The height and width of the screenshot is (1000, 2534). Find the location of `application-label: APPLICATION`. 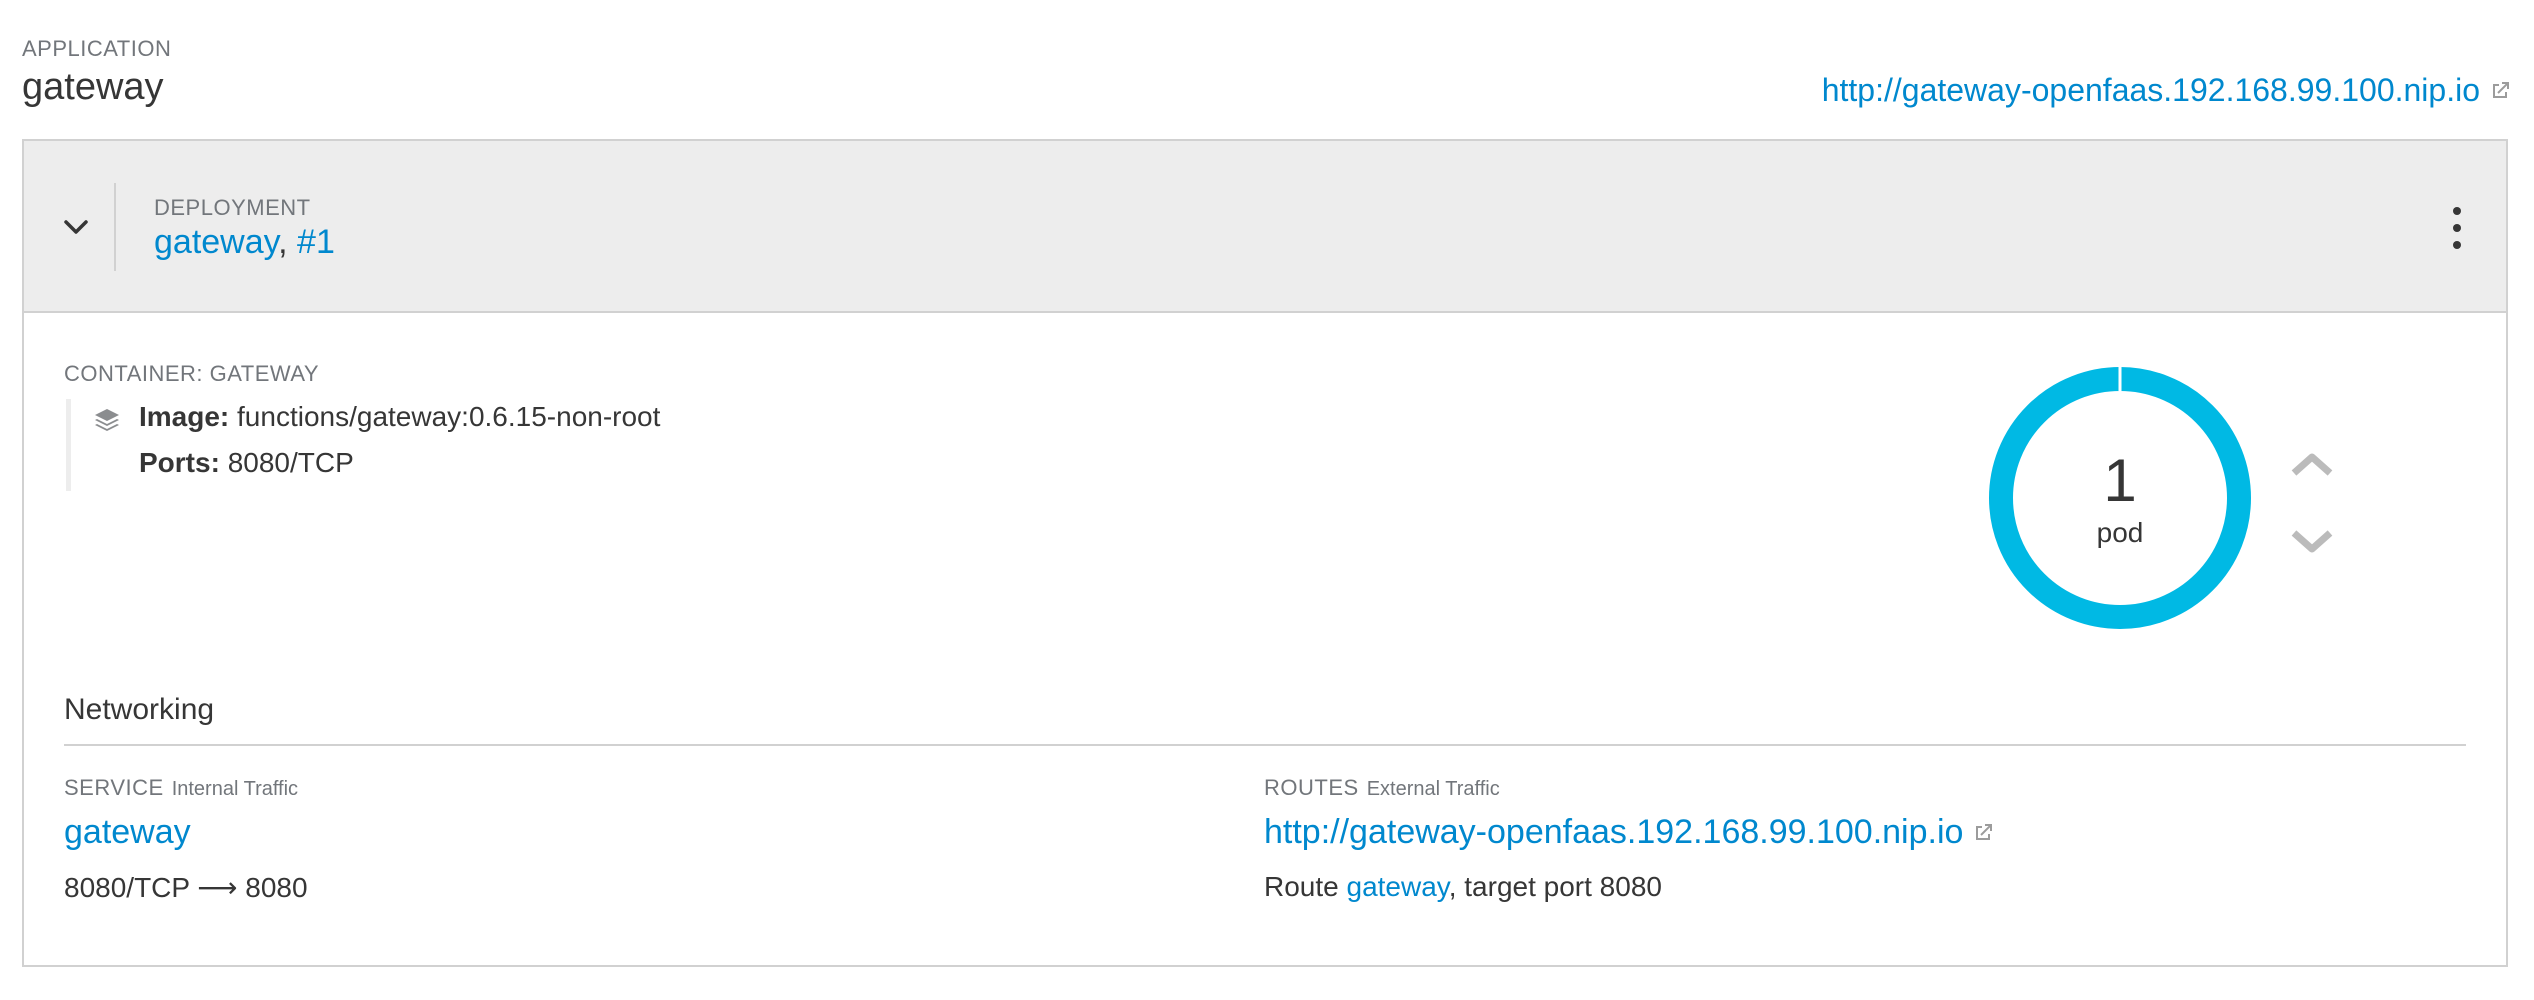

application-label: APPLICATION is located at coordinates (97, 48).